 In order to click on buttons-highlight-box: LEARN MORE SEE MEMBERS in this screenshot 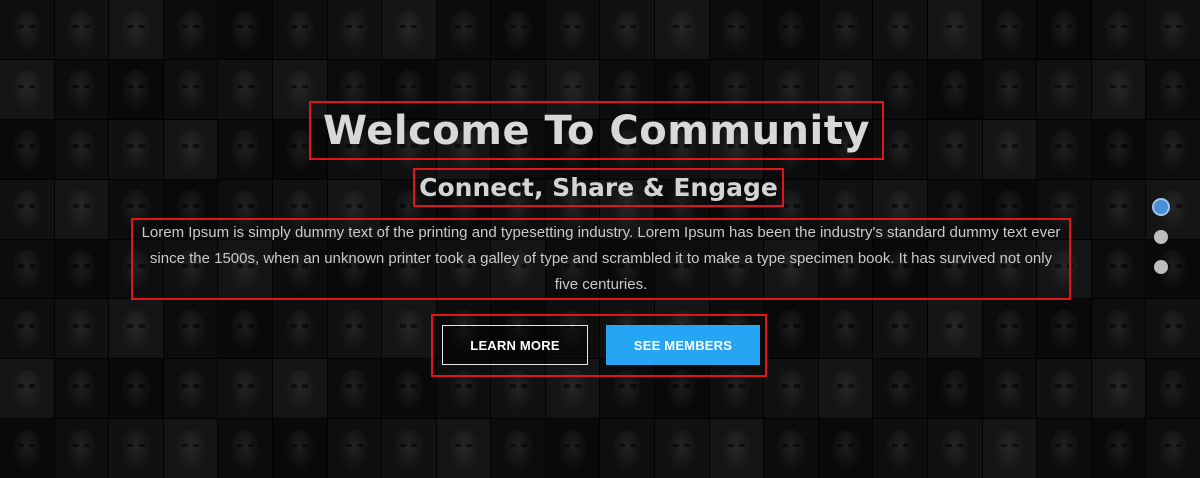, I will do `click(599, 345)`.